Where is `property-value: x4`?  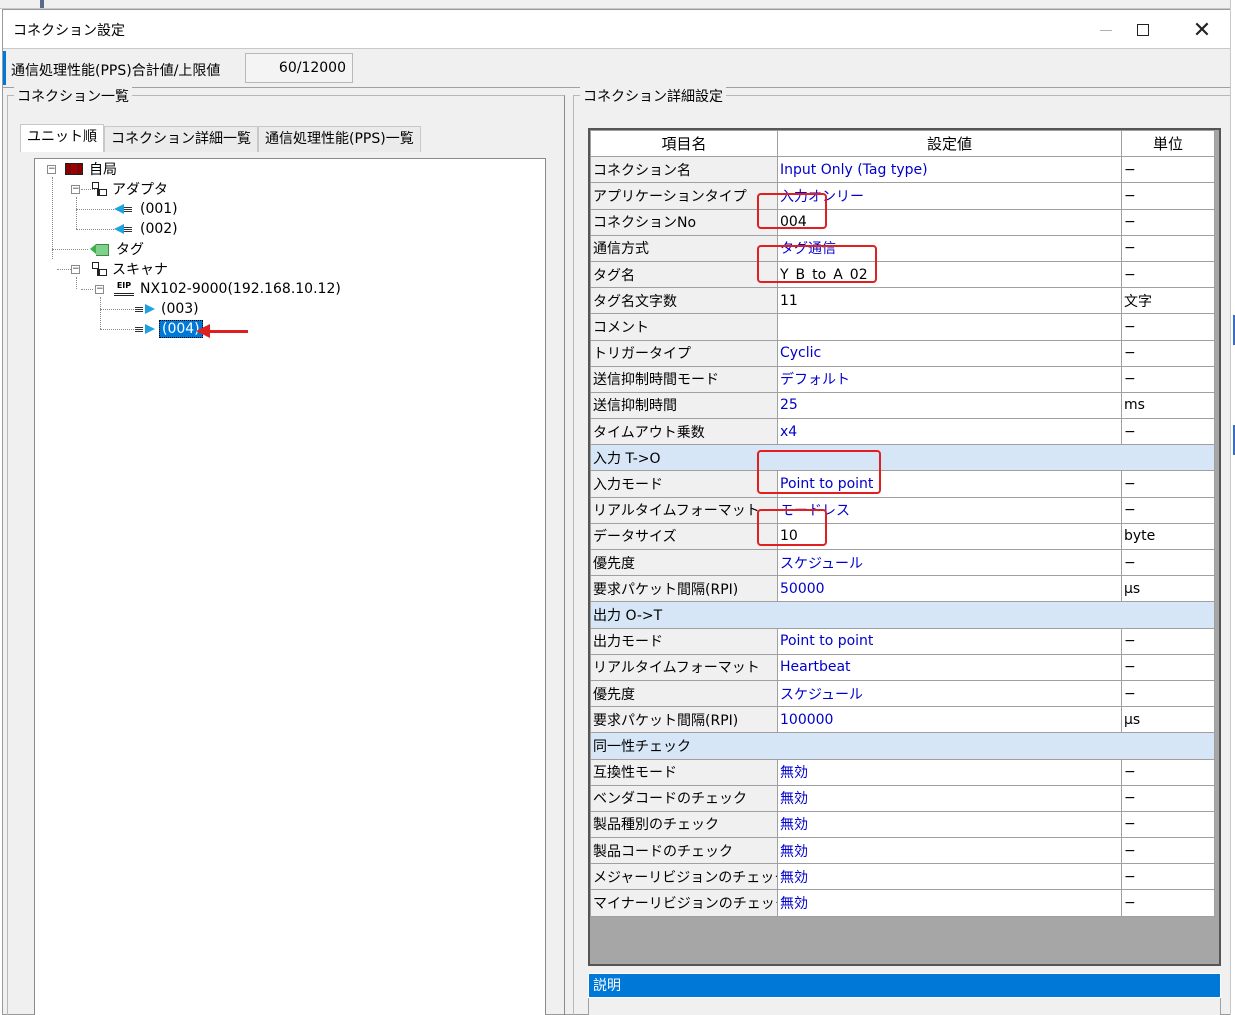 property-value: x4 is located at coordinates (949, 432).